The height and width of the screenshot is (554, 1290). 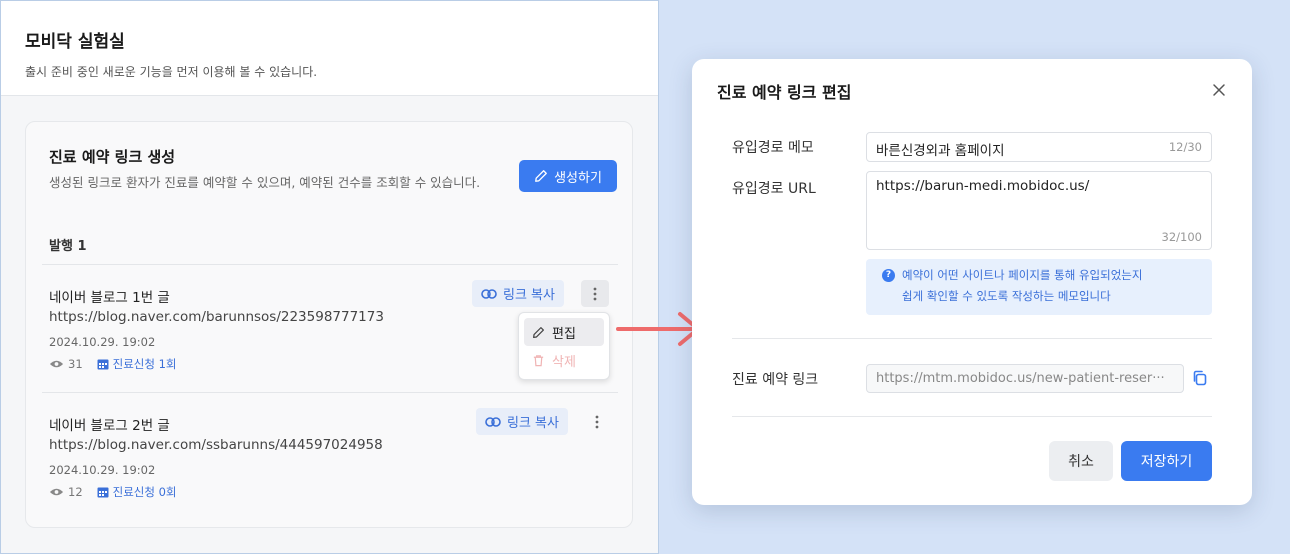 I want to click on view-count: 12, so click(x=75, y=492).